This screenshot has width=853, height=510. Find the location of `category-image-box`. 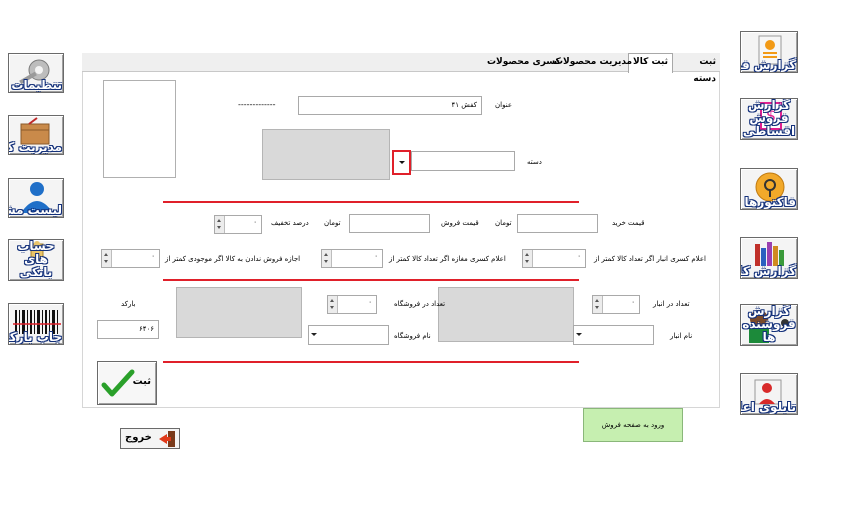

category-image-box is located at coordinates (326, 154).